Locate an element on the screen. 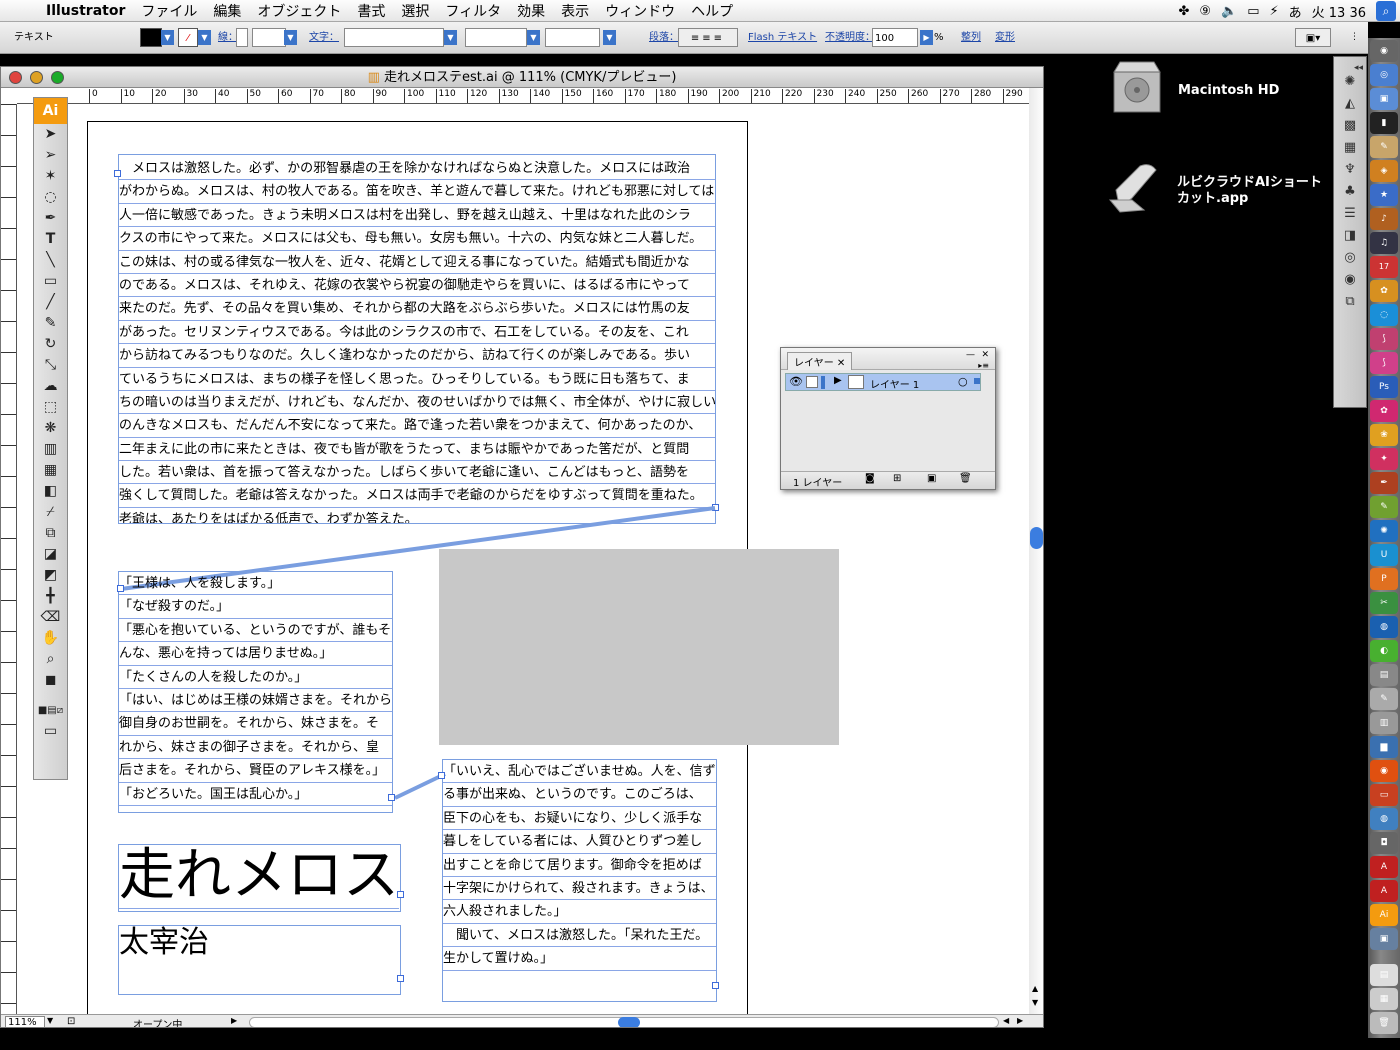 This screenshot has width=1400, height=1050. zoom-icon is located at coordinates (57, 77).